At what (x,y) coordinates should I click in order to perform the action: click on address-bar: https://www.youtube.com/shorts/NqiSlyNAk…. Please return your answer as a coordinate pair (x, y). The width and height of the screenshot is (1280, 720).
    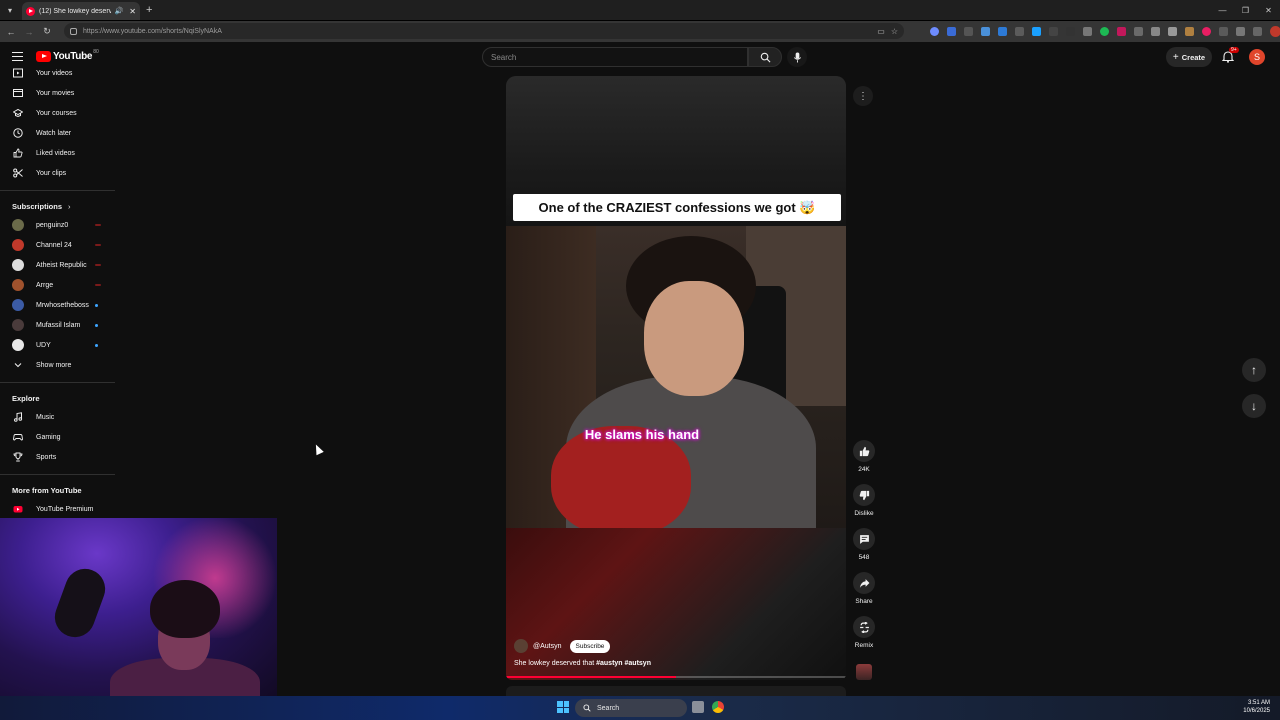
    Looking at the image, I should click on (484, 31).